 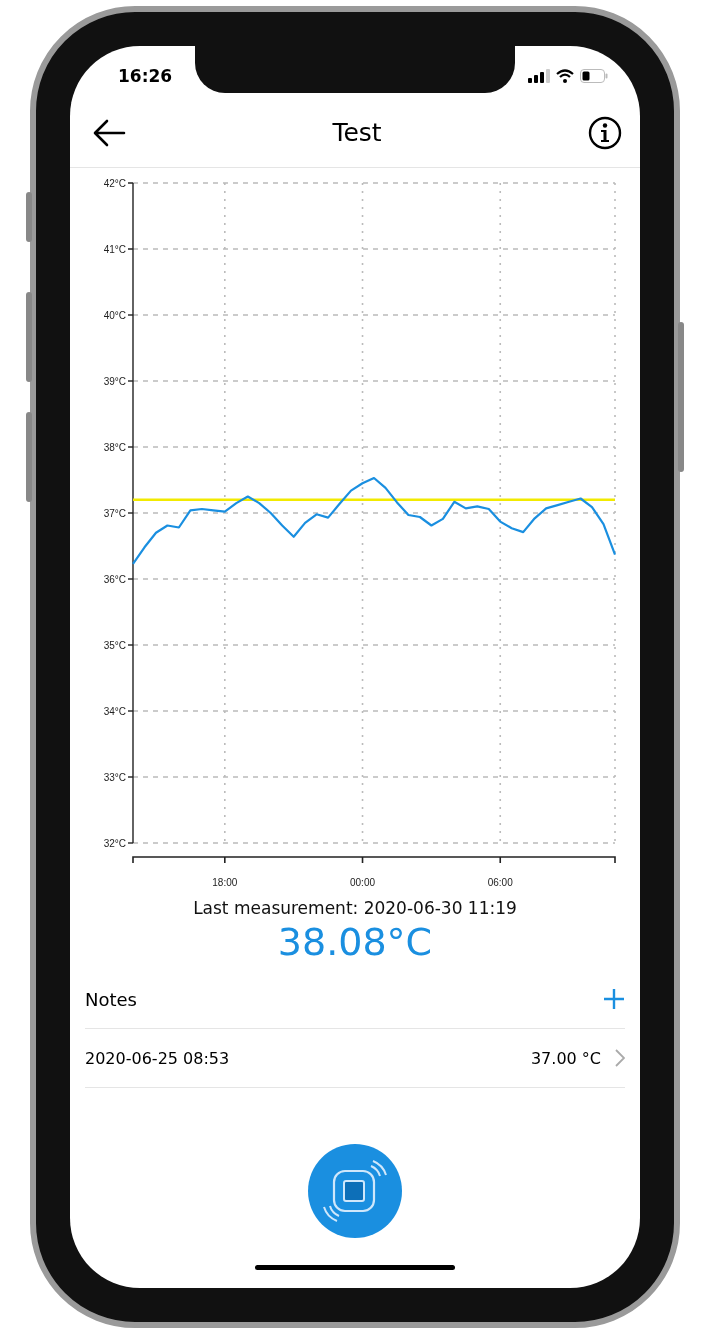 What do you see at coordinates (114, 381) in the screenshot?
I see `axis-label: 39°C` at bounding box center [114, 381].